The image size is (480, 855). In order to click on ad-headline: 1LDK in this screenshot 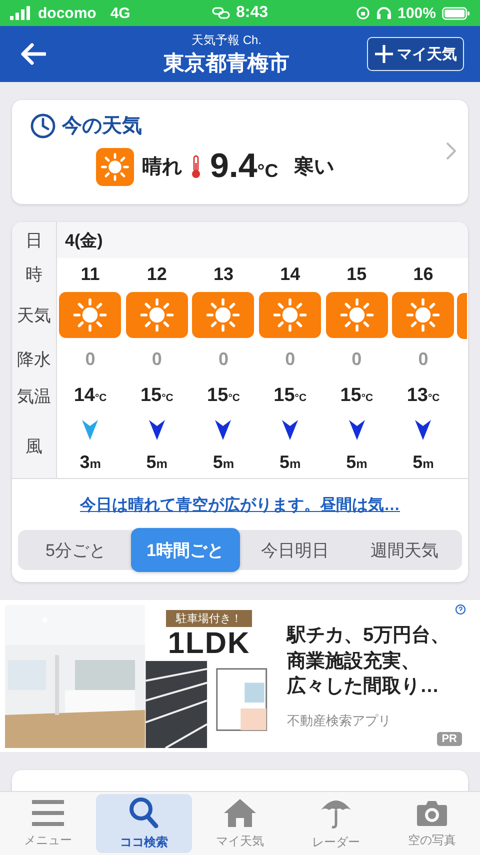, I will do `click(209, 644)`.